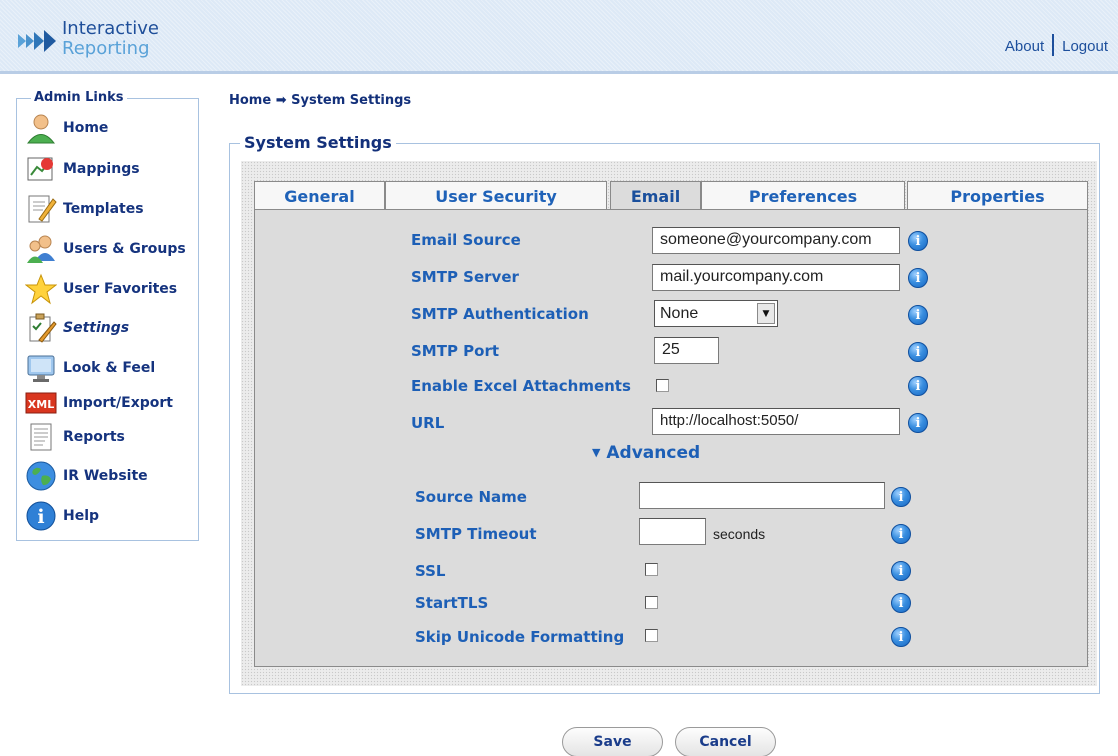 This screenshot has width=1118, height=756. Describe the element at coordinates (41, 289) in the screenshot. I see `star-icon` at that location.